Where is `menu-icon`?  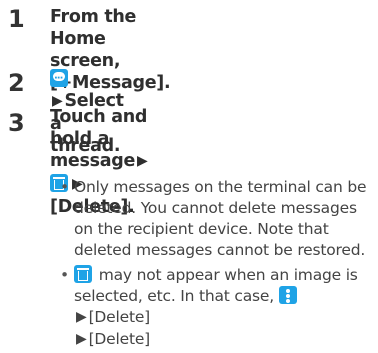 menu-icon is located at coordinates (287, 295).